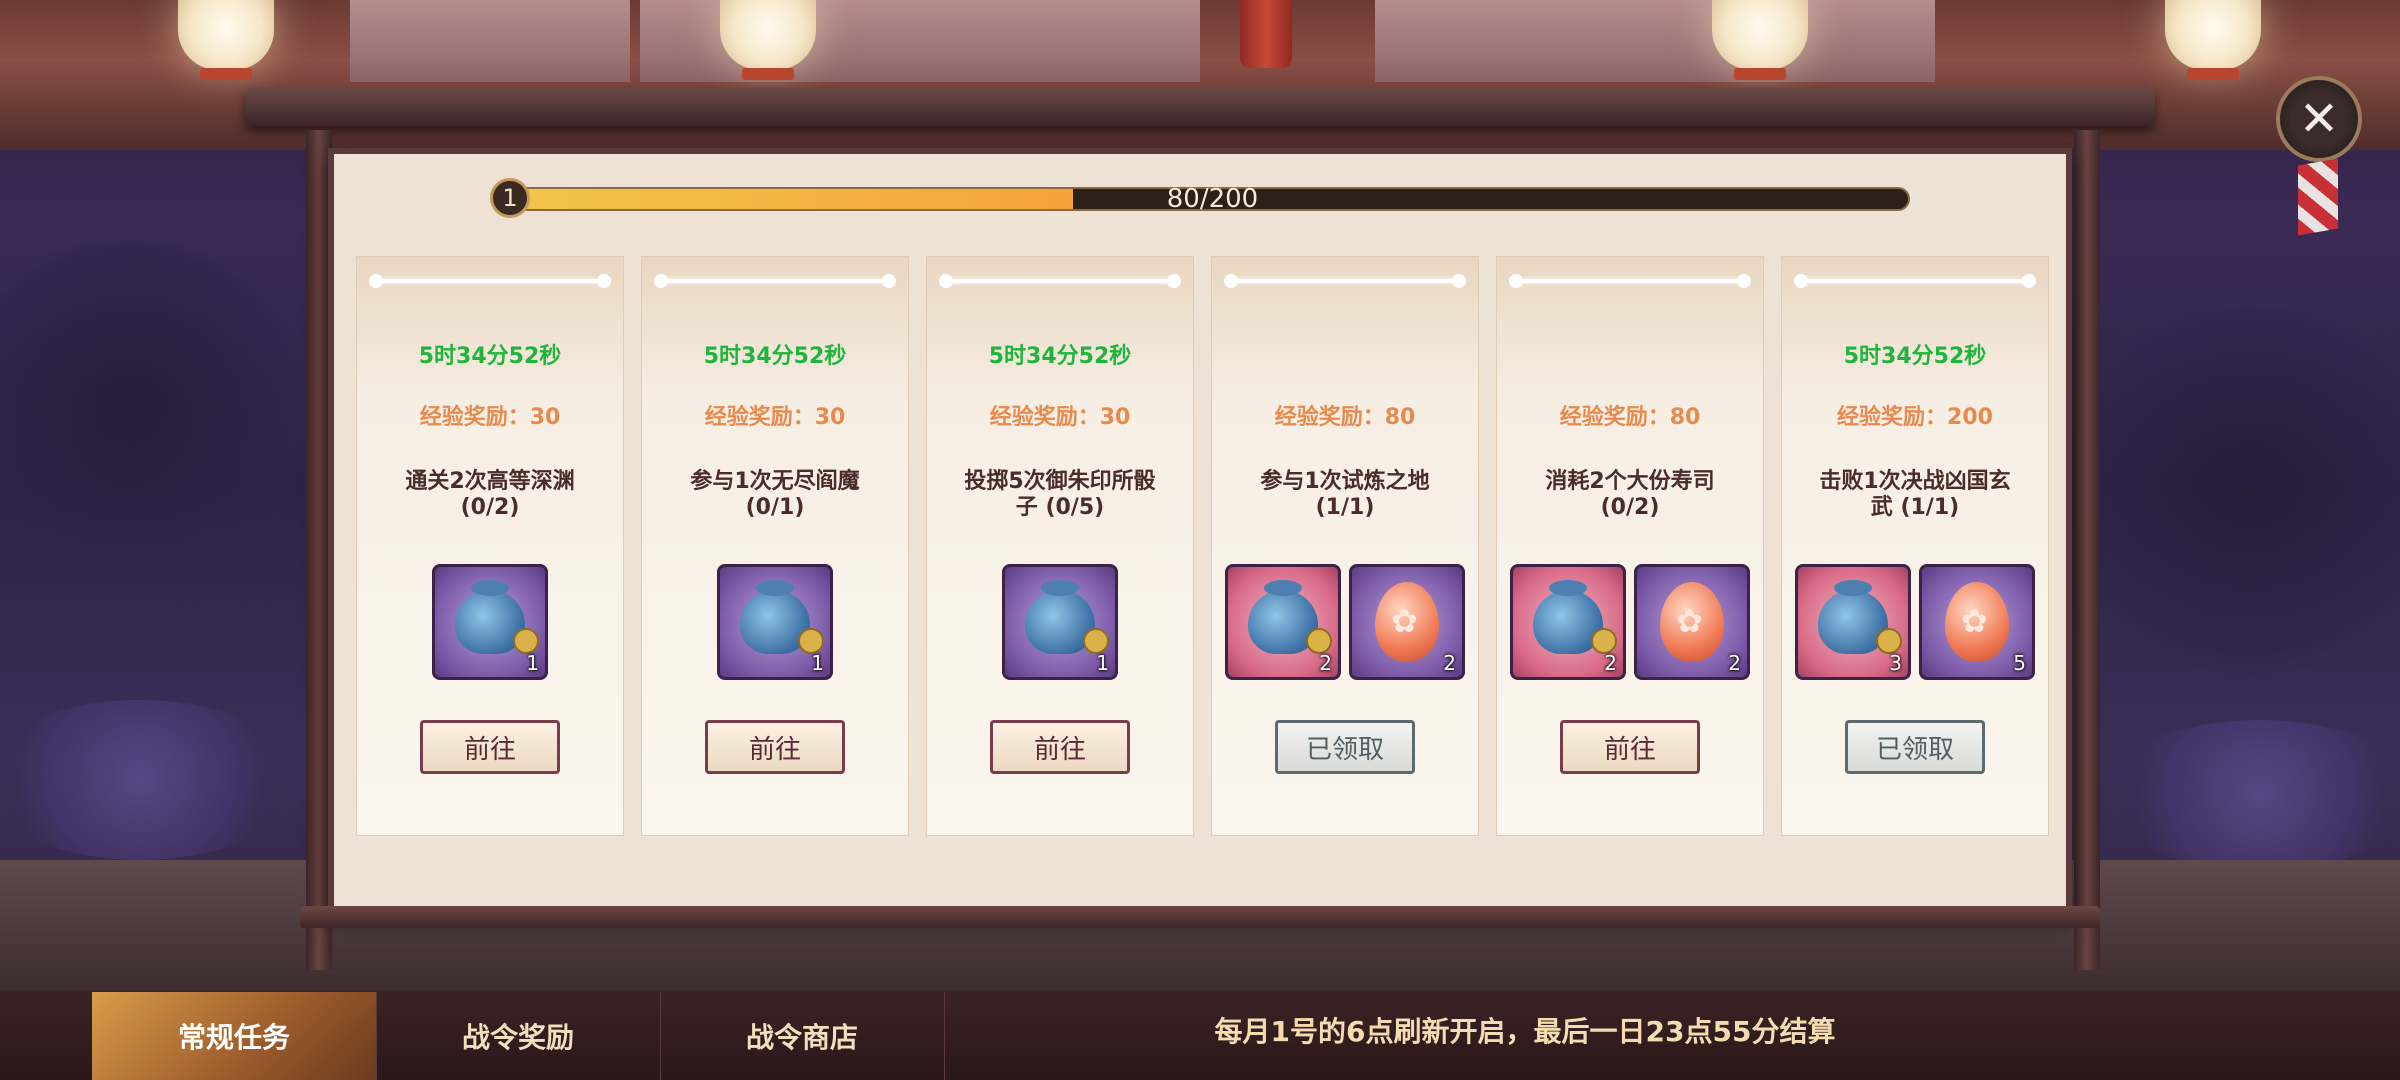 This screenshot has height=1080, width=2400. I want to click on task-description: 击败1次决战凶国玄 武 (1/1), so click(1915, 495).